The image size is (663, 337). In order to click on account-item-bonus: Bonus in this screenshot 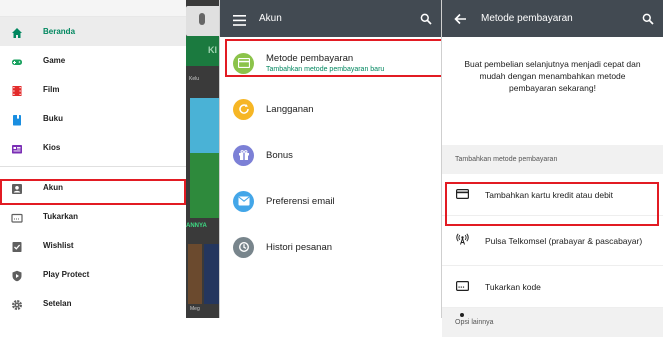, I will do `click(330, 155)`.